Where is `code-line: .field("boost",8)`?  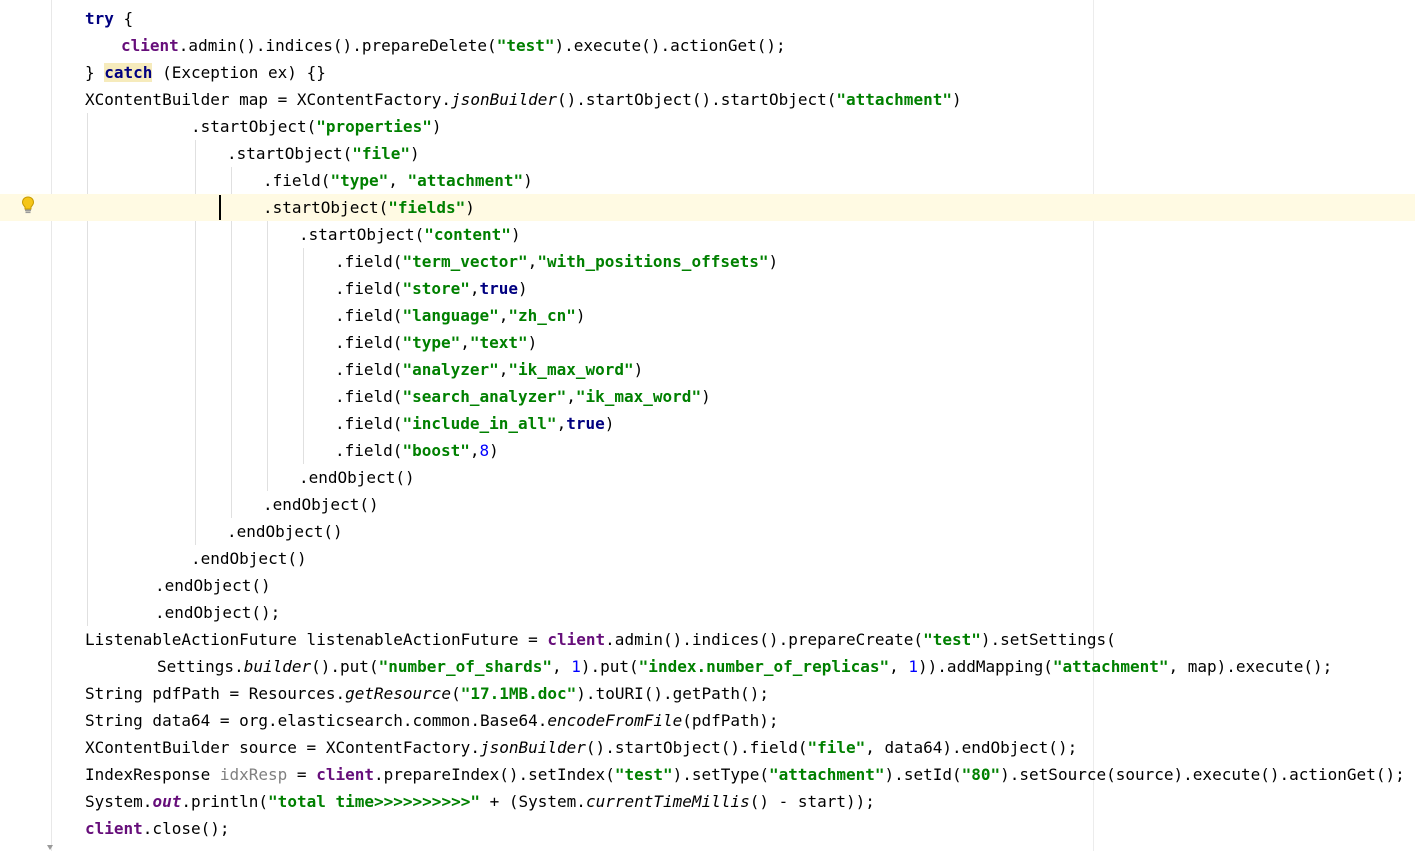
code-line: .field("boost",8) is located at coordinates (707, 450).